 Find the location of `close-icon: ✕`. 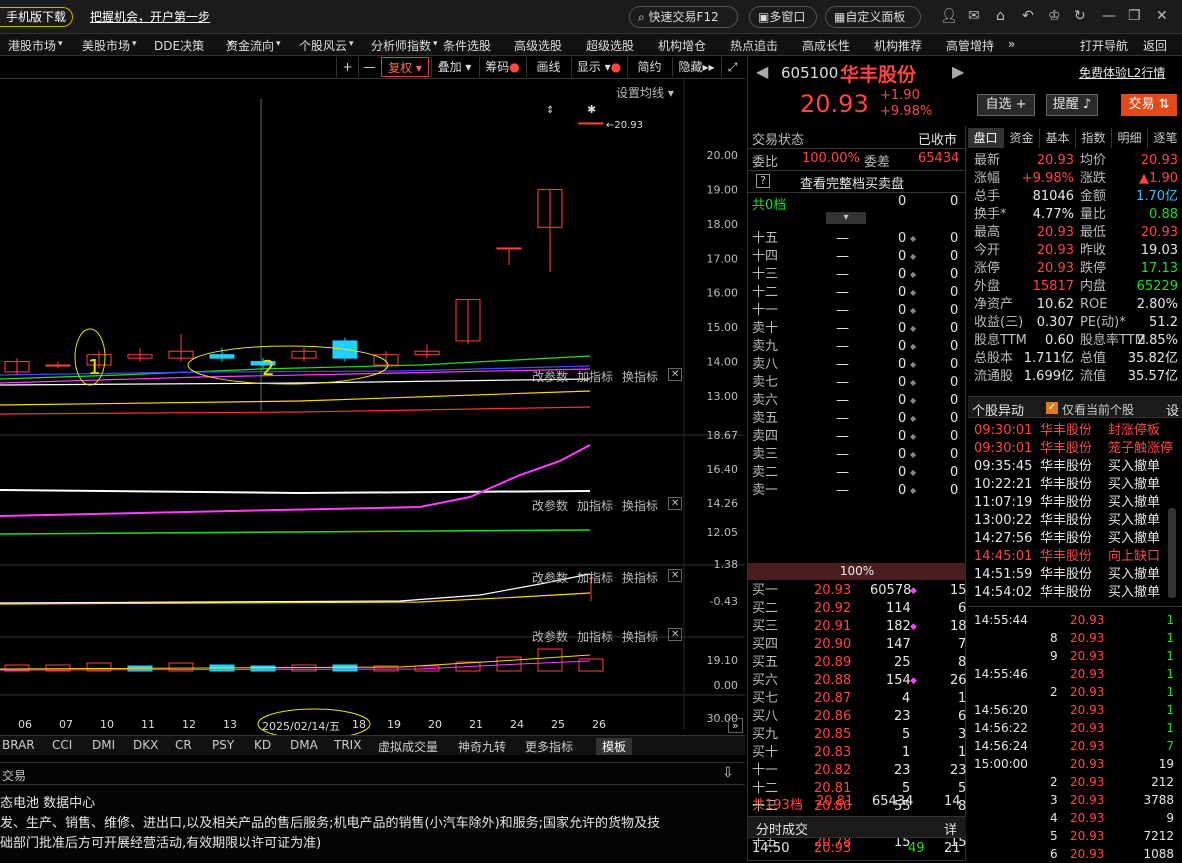

close-icon: ✕ is located at coordinates (1162, 16).